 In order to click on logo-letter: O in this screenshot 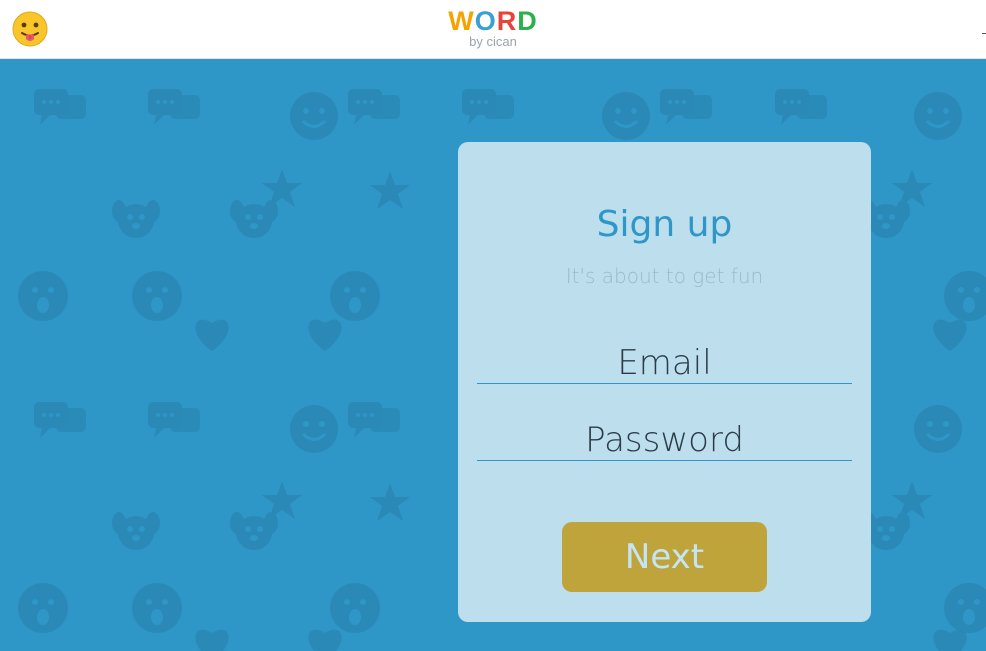, I will do `click(485, 21)`.